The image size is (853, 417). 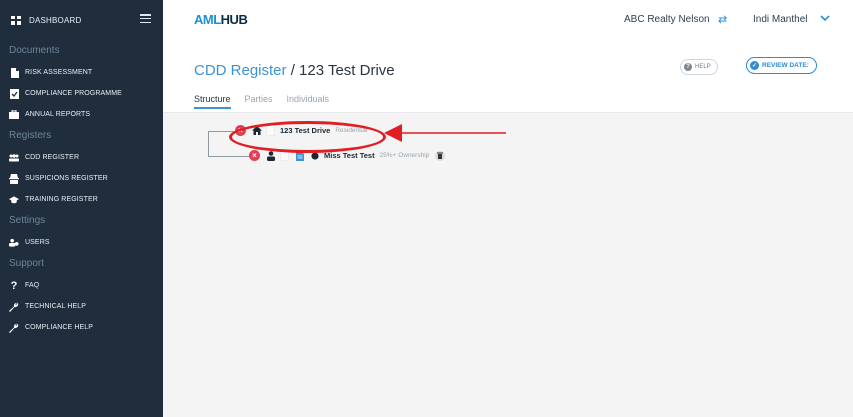 I want to click on amlhub-logo: AMLHUB, so click(x=221, y=19).